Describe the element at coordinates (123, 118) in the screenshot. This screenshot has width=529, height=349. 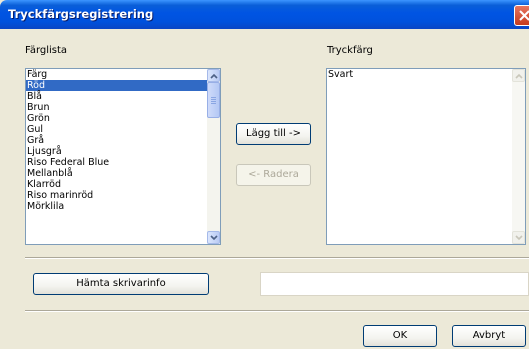
I see `color-list-item: Grön` at that location.